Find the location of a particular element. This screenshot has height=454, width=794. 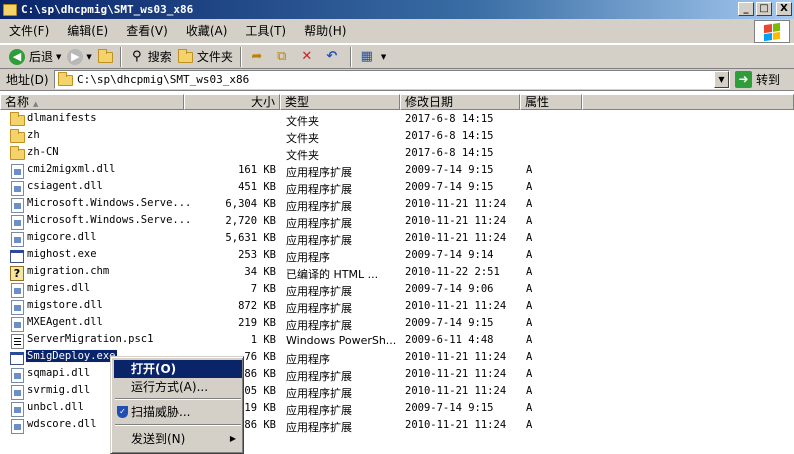

address-path: C:\sp\dhcpmig\SMT_ws03_x86 is located at coordinates (163, 79).